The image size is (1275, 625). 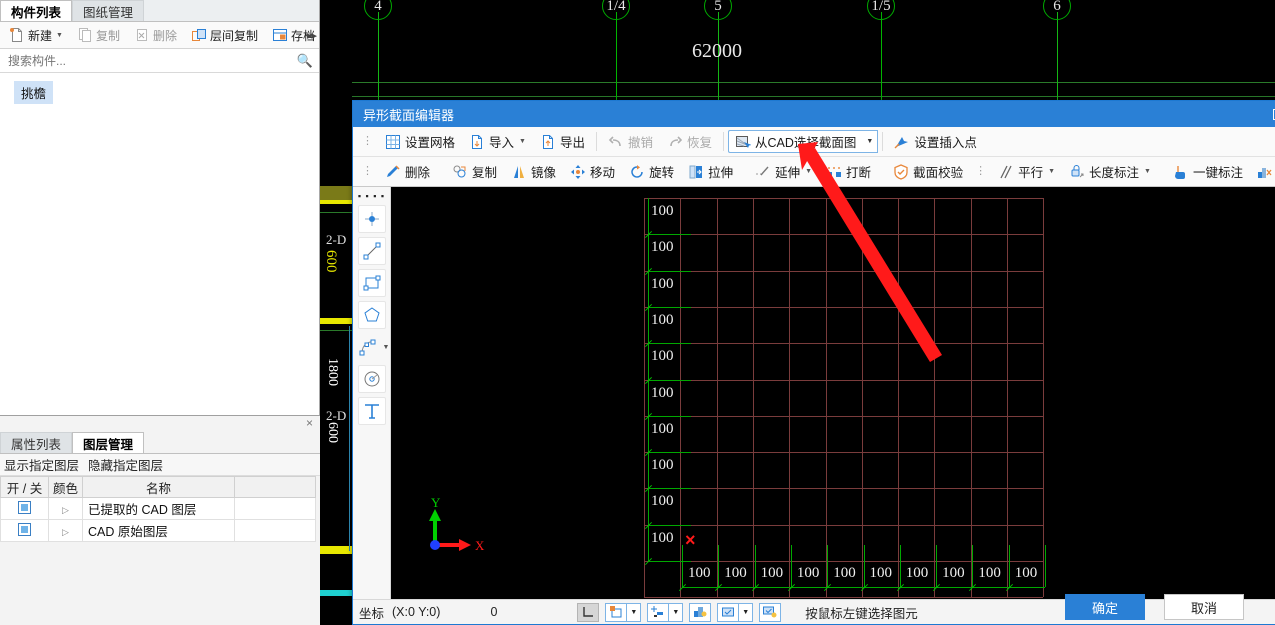 What do you see at coordinates (718, 10) in the screenshot?
I see `axis-bubble: 5` at bounding box center [718, 10].